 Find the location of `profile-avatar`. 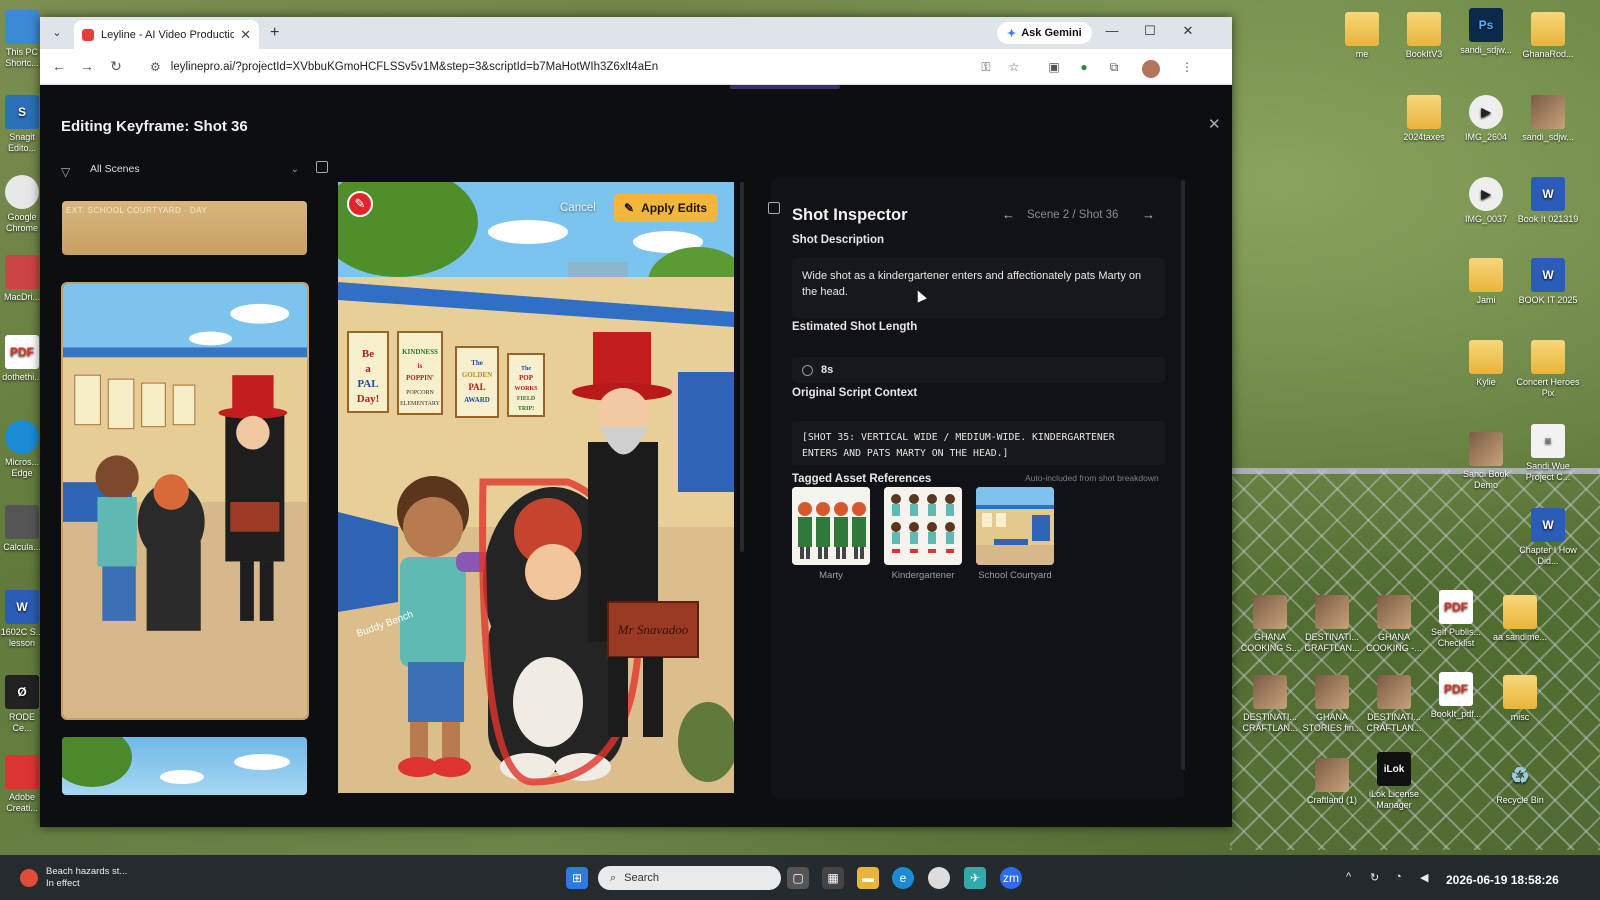

profile-avatar is located at coordinates (1151, 69).